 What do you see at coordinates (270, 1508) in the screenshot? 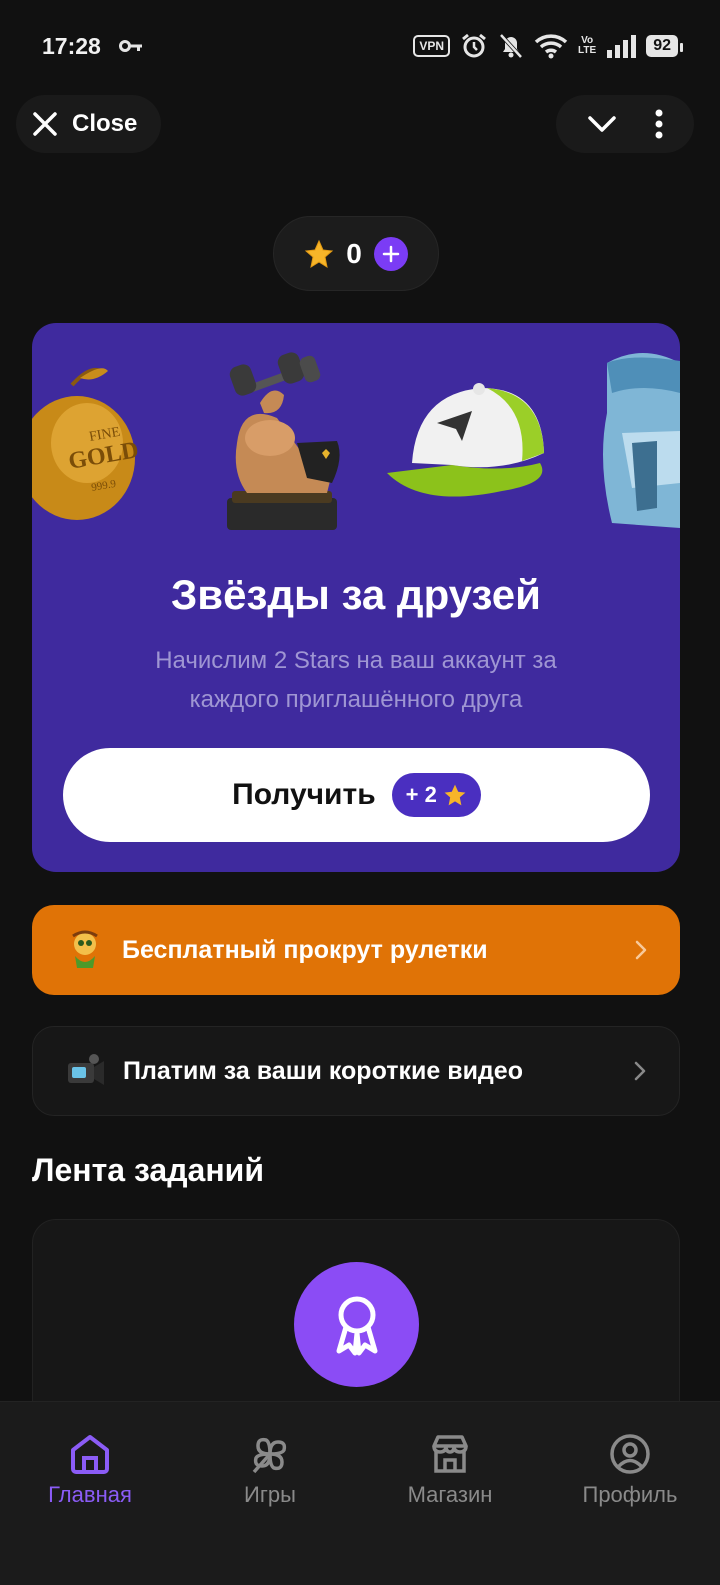
I see `nav-games: Игры` at bounding box center [270, 1508].